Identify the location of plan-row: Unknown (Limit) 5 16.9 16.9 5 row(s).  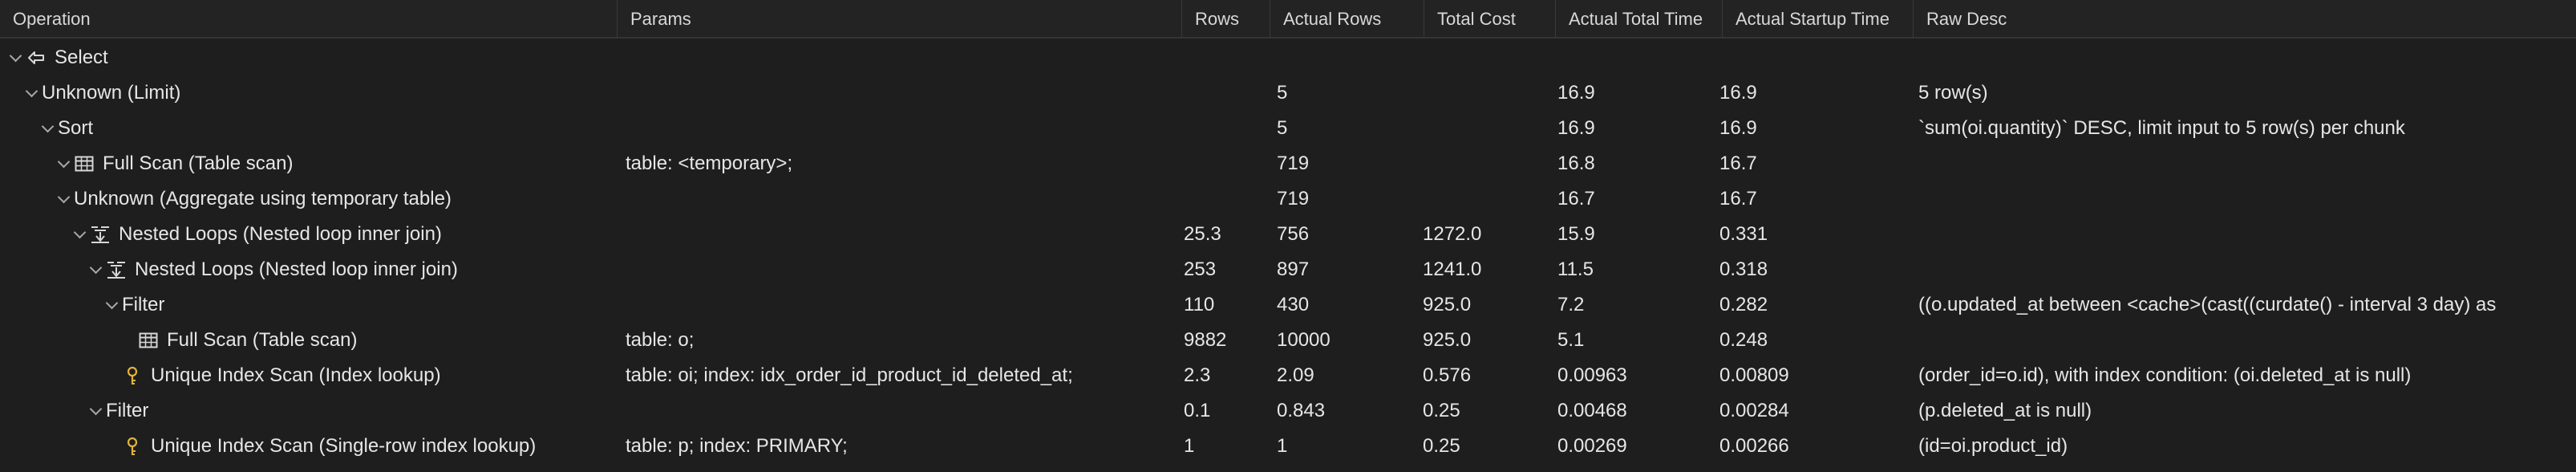
(1288, 93).